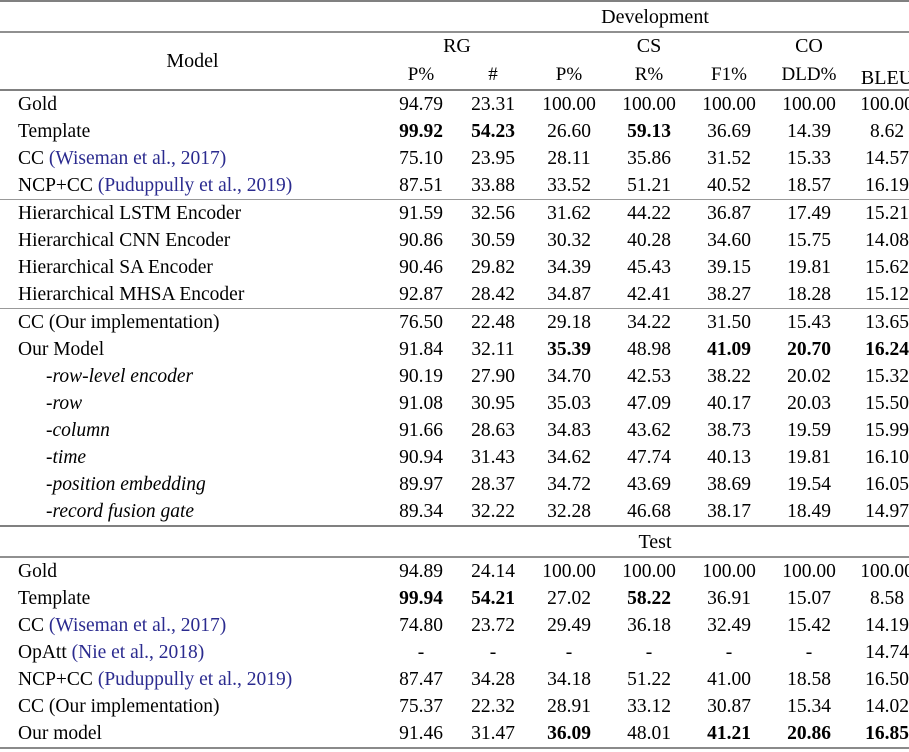 The image size is (909, 752). I want to click on table-cell-cs-r-: 51.21, so click(649, 185).